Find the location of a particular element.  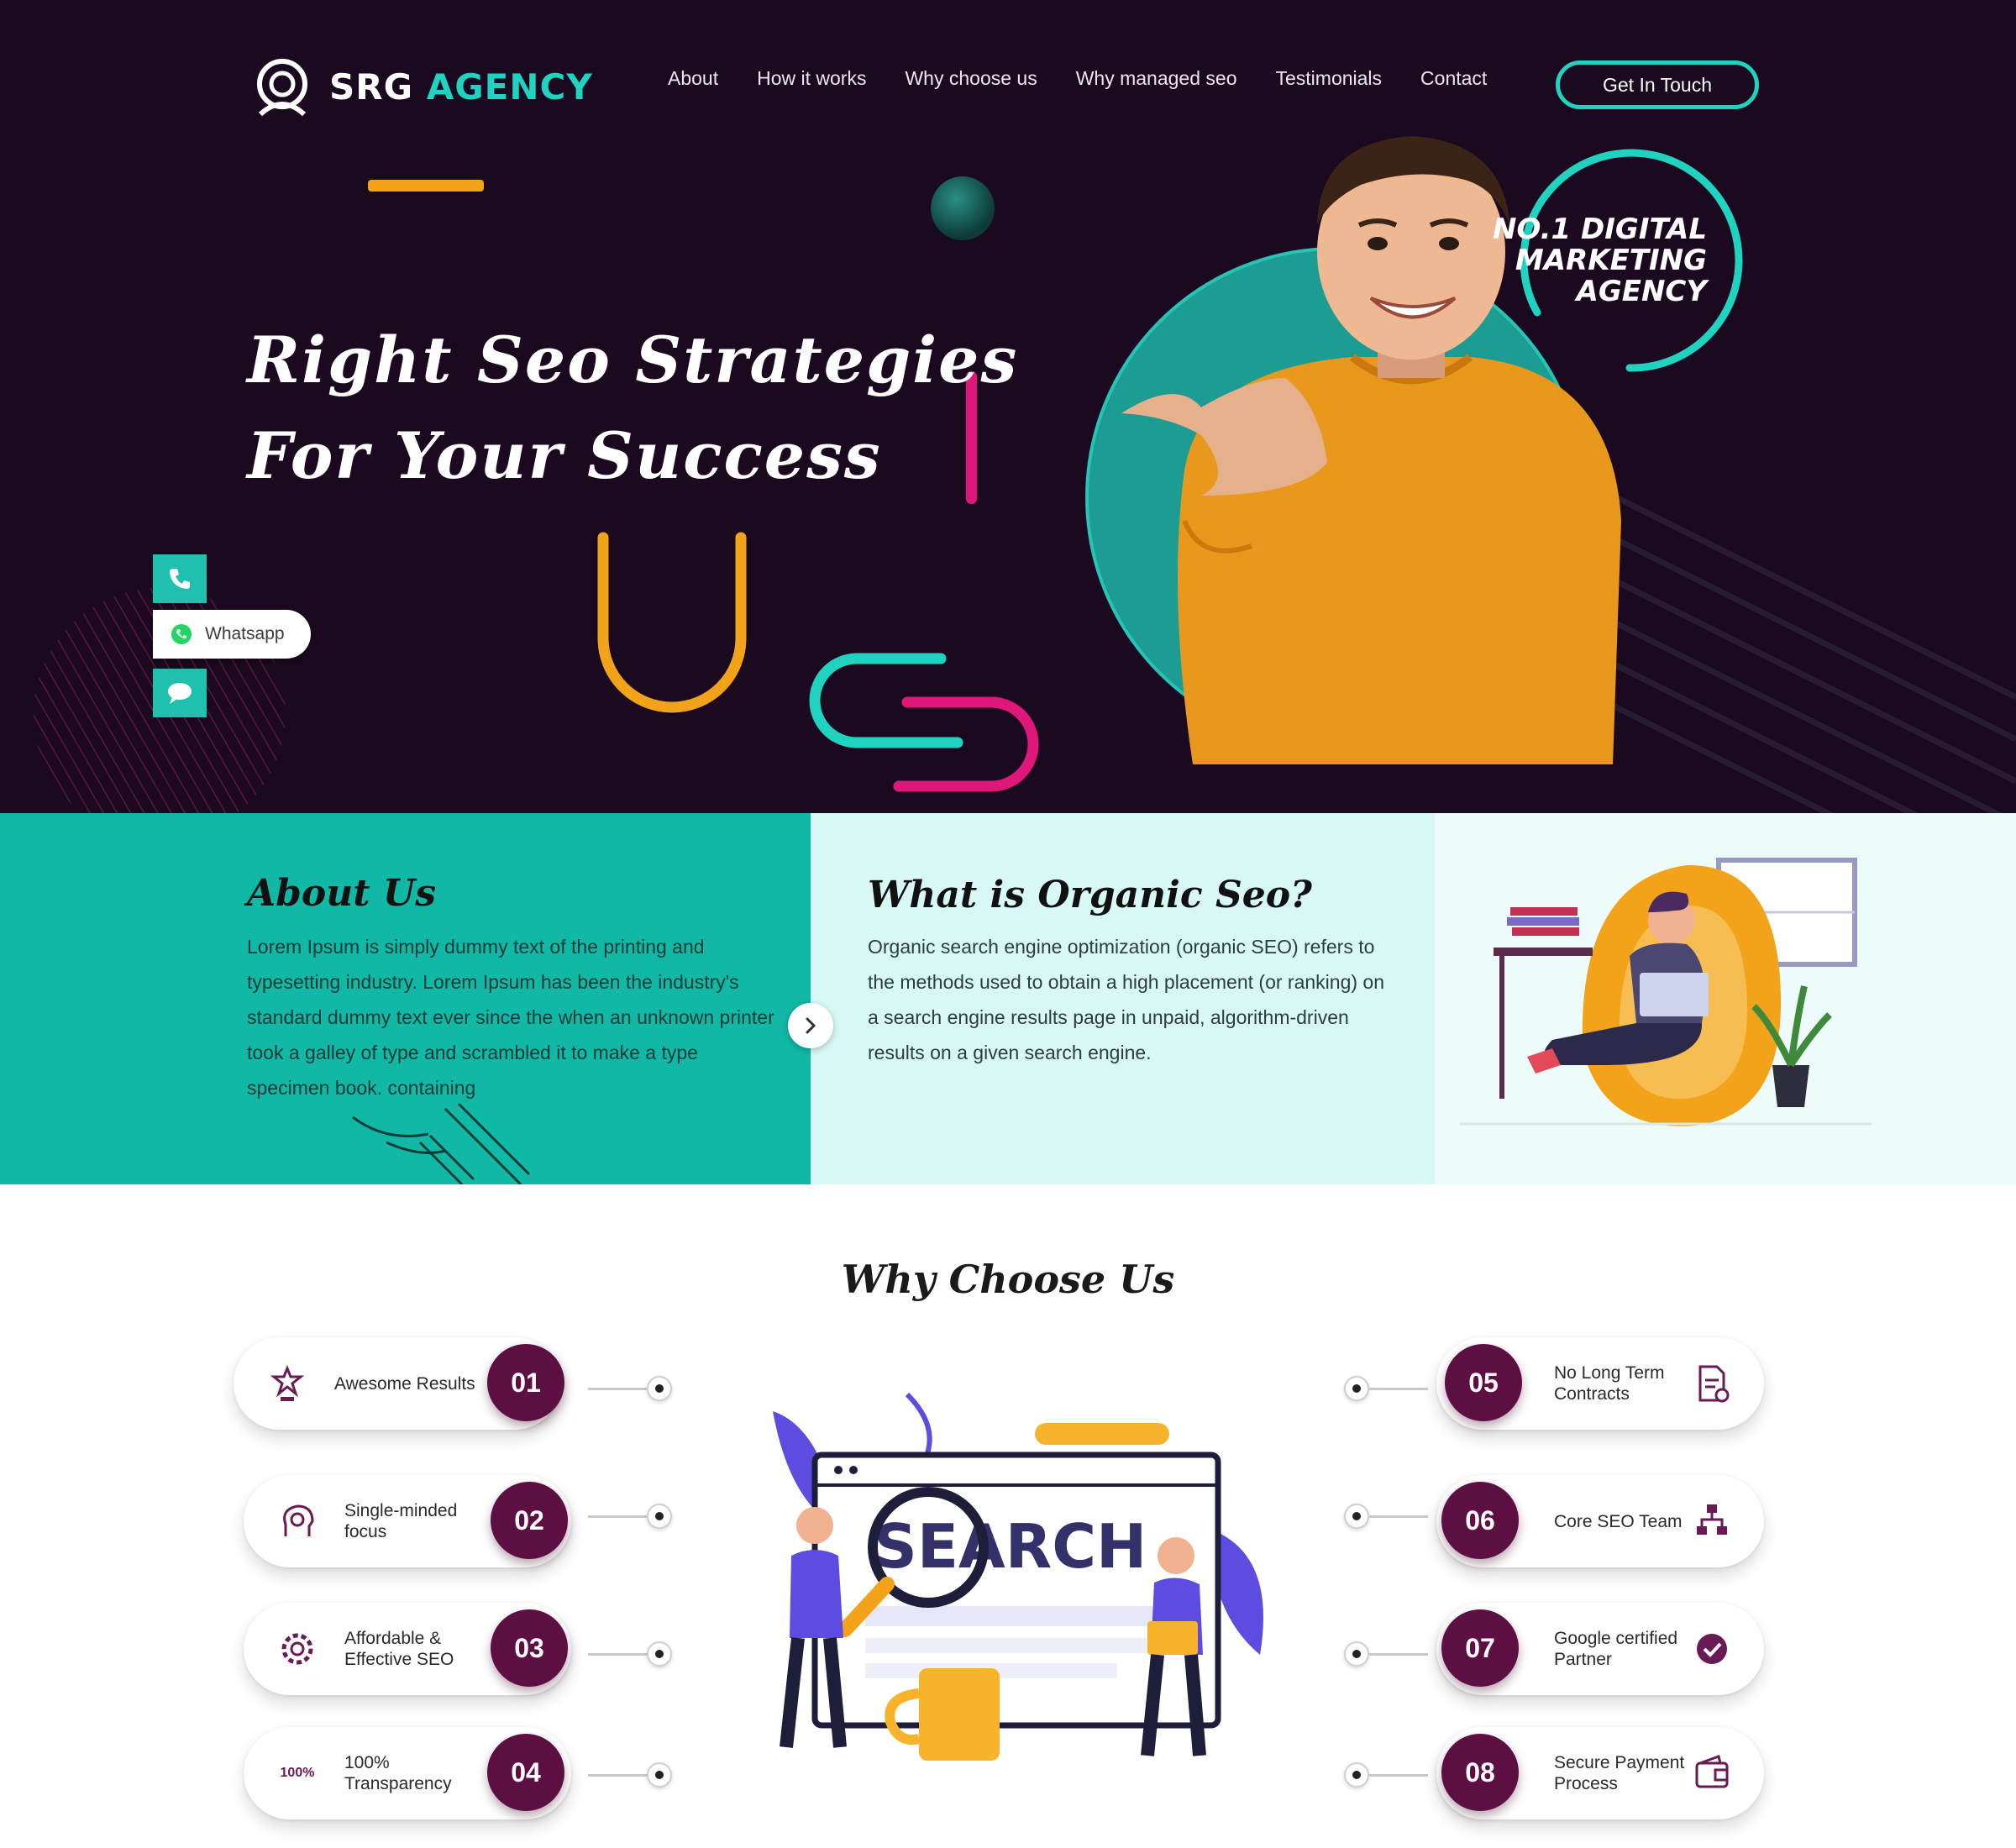

percent-100-icon-text: 100% is located at coordinates (297, 1773).